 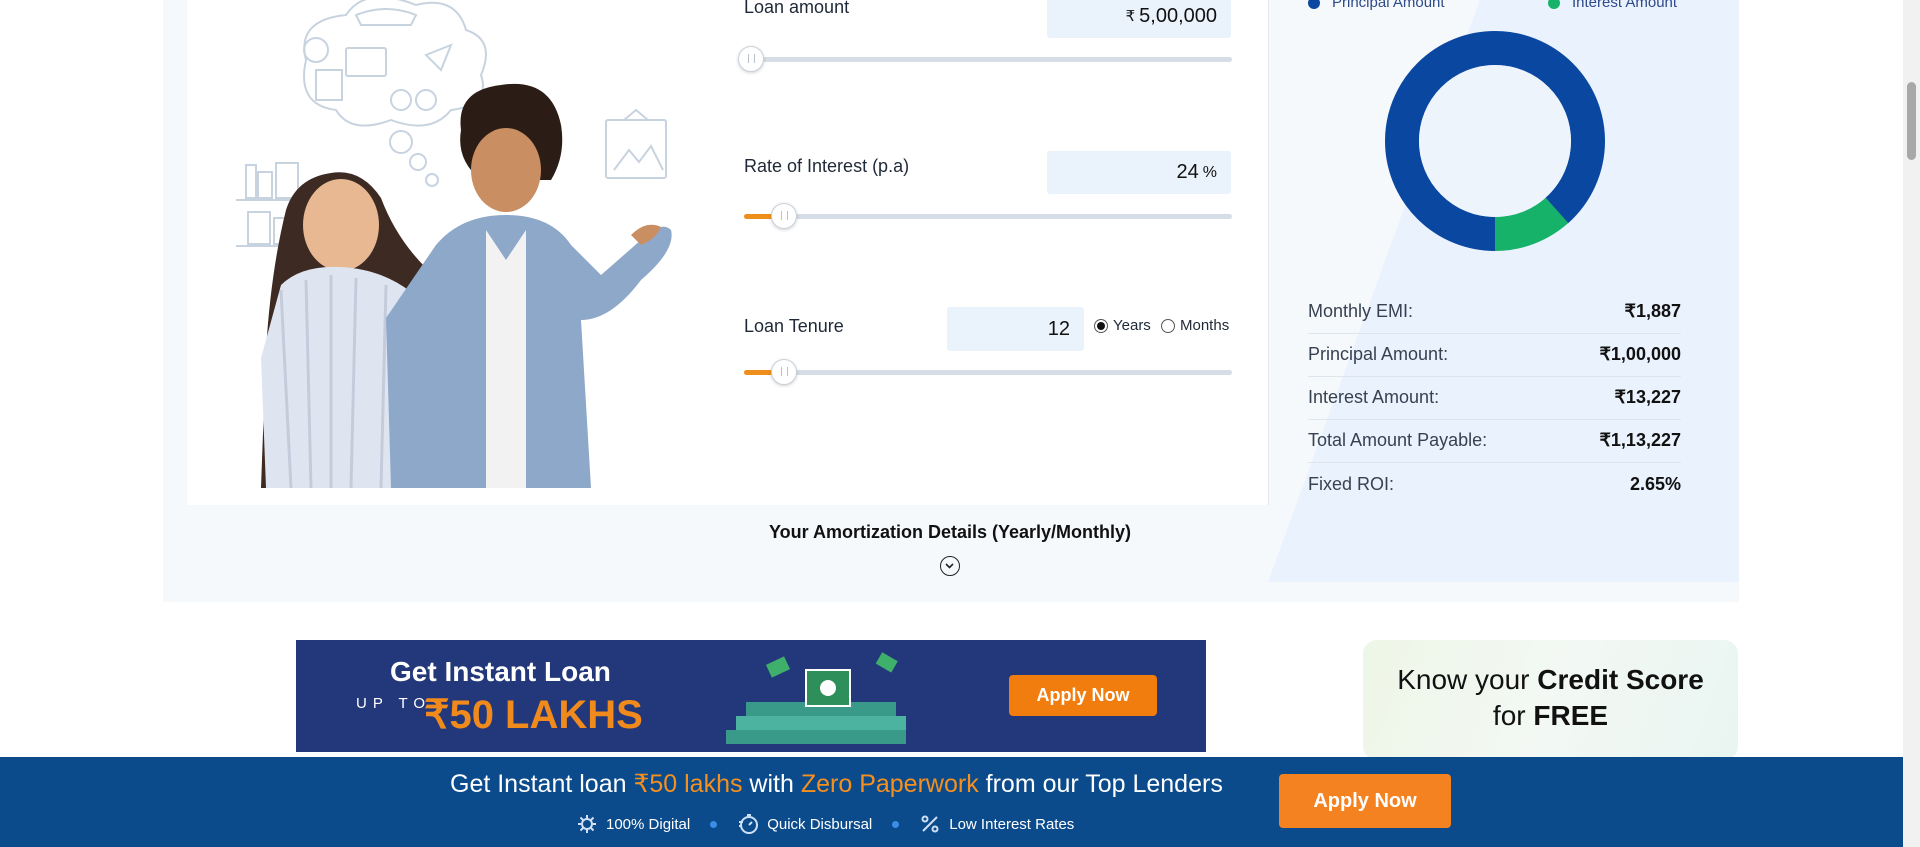 I want to click on banner-title: Get Instant Loan, so click(x=500, y=671).